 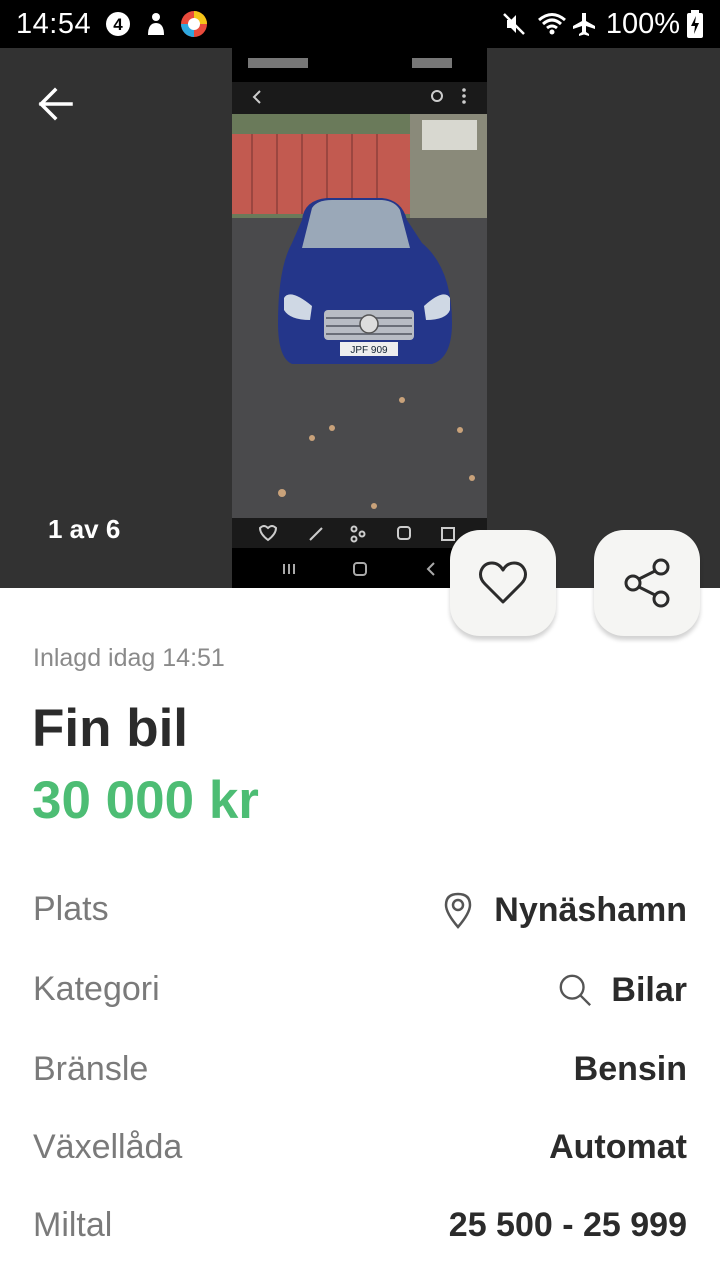 I want to click on posted-timestamp: Inlagd idag 14:51, so click(x=129, y=658).